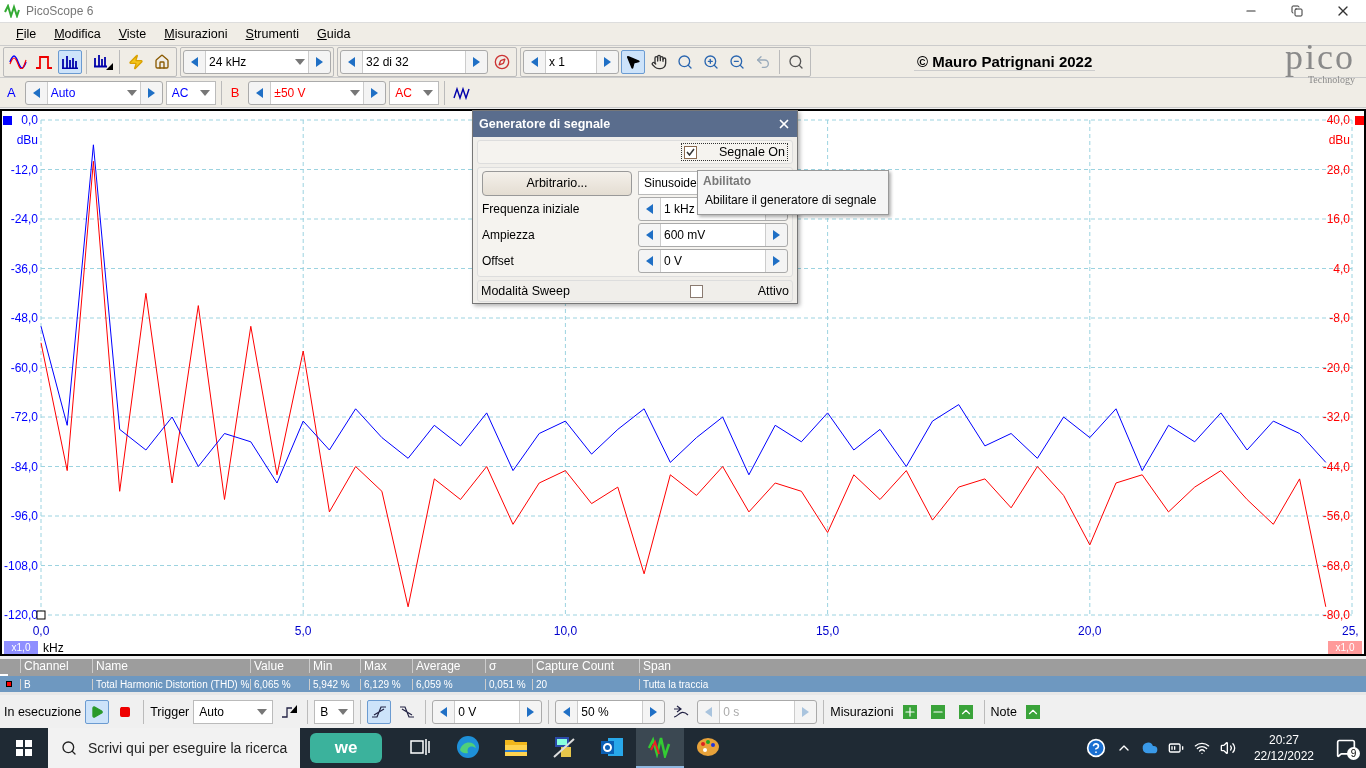  What do you see at coordinates (508, 684) in the screenshot?
I see `table-cell: 0,051 %` at bounding box center [508, 684].